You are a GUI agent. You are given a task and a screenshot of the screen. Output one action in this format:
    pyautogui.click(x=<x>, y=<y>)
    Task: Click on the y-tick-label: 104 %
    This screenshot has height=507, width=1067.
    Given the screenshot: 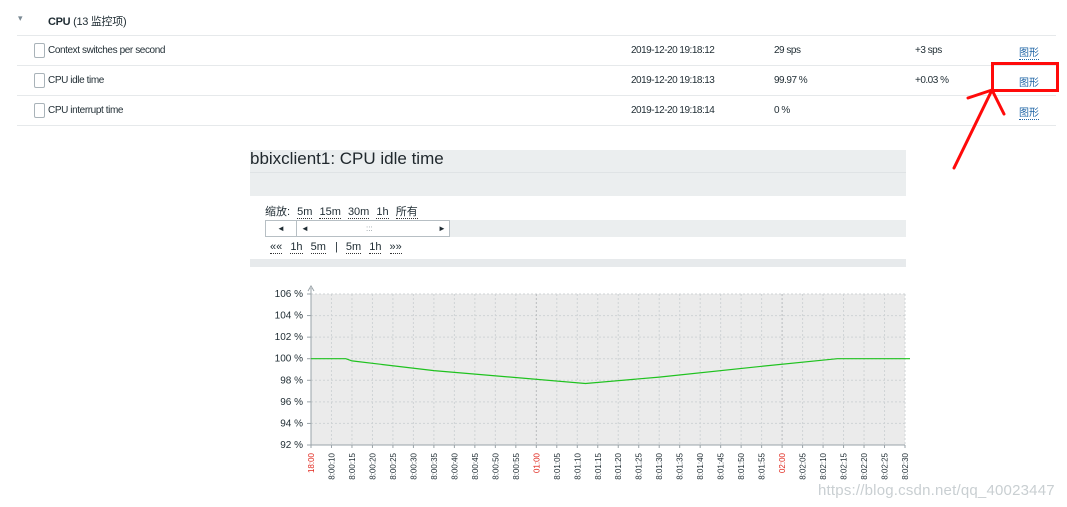 What is the action you would take?
    pyautogui.click(x=289, y=316)
    